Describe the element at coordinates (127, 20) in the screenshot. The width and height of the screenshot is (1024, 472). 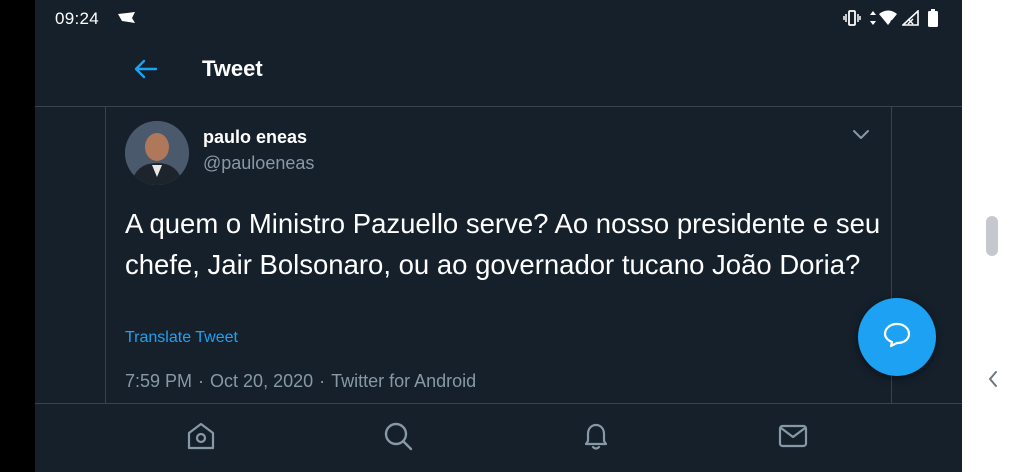
I see `flag-icon` at that location.